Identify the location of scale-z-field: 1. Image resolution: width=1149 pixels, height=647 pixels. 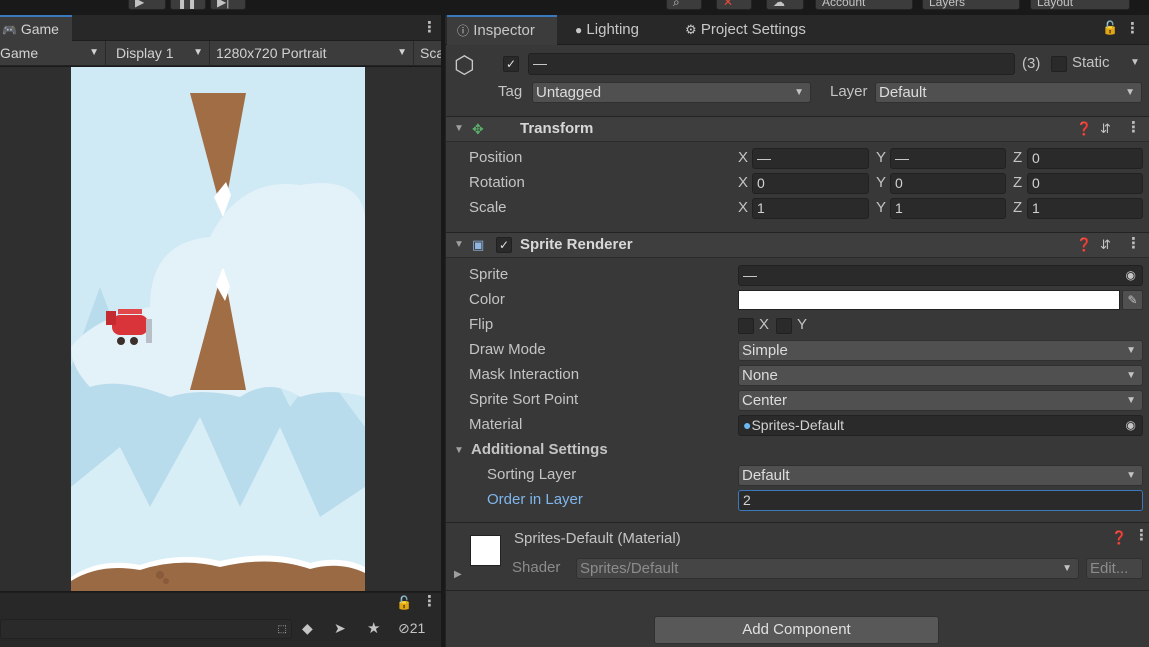
(1085, 208).